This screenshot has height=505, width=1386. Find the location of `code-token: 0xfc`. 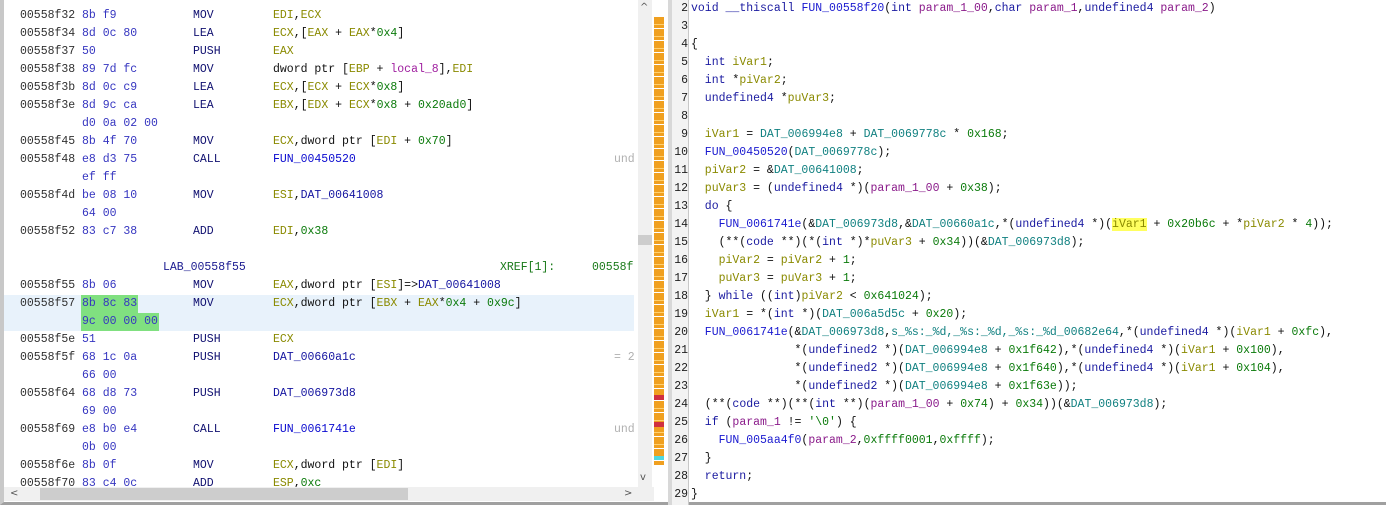

code-token: 0xfc is located at coordinates (1306, 332).